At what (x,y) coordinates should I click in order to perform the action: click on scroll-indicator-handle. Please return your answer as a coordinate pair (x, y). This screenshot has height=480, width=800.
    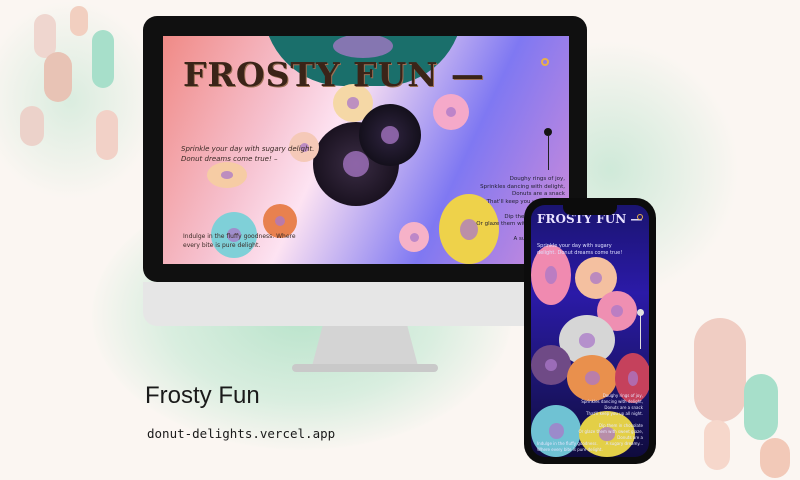
    Looking at the image, I should click on (548, 132).